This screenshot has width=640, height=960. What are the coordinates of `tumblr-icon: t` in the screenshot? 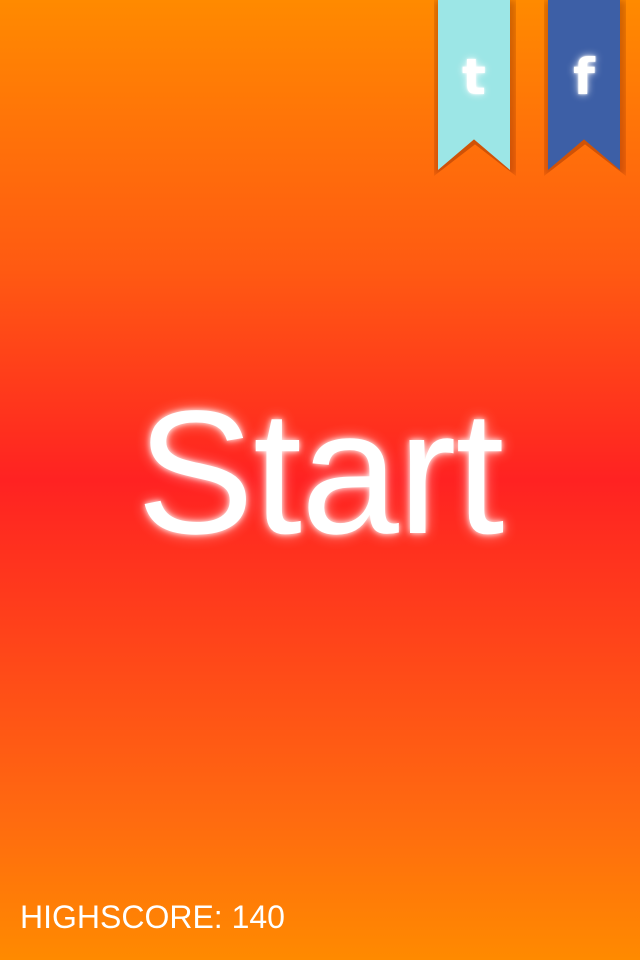 It's located at (474, 77).